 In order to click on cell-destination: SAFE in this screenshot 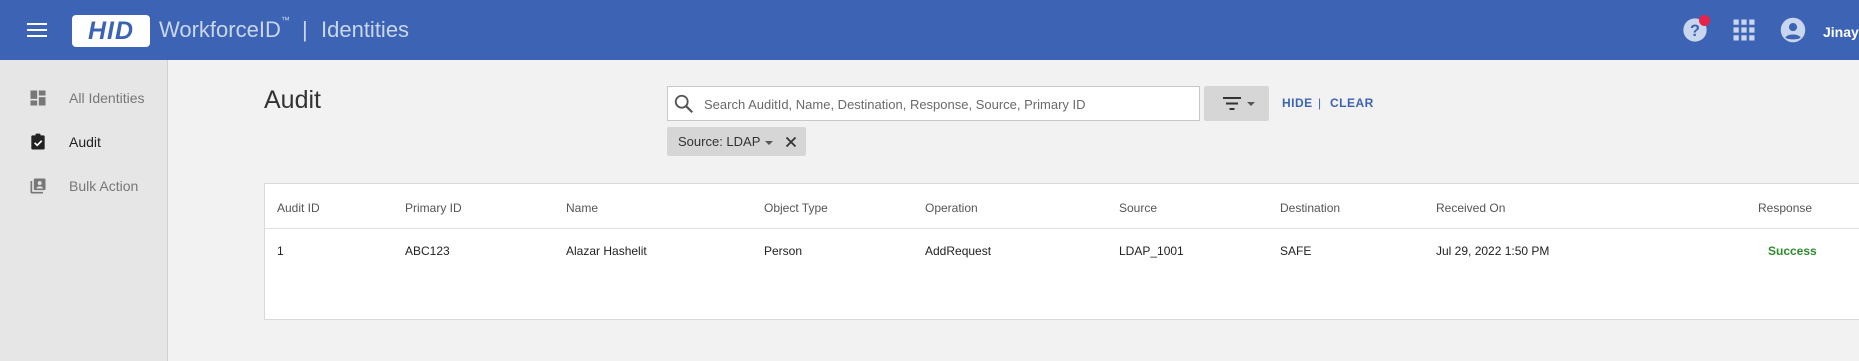, I will do `click(1296, 251)`.